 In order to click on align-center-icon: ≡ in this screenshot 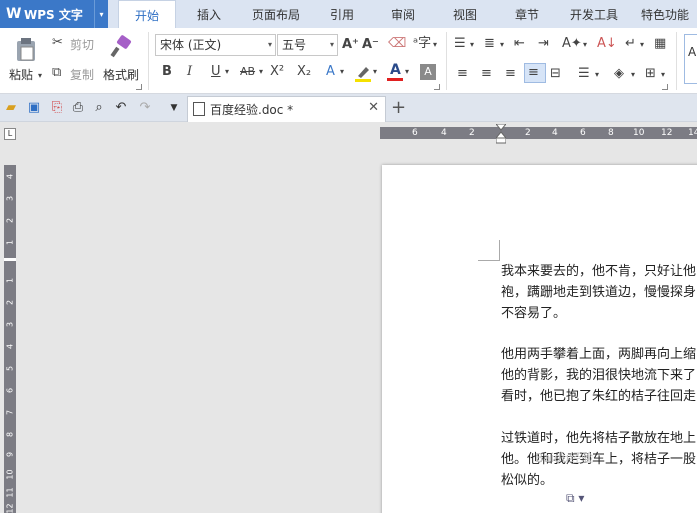, I will do `click(486, 74)`.